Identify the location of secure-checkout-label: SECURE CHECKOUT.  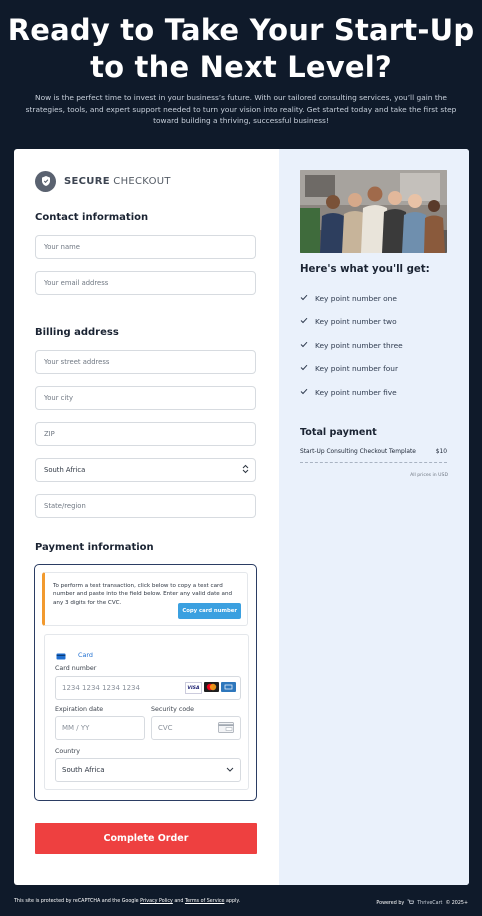
(117, 181).